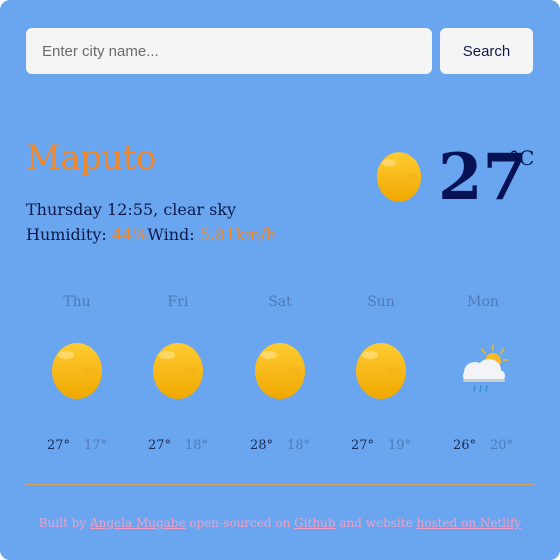 The image size is (560, 560). I want to click on city-name: Maputo, so click(91, 158).